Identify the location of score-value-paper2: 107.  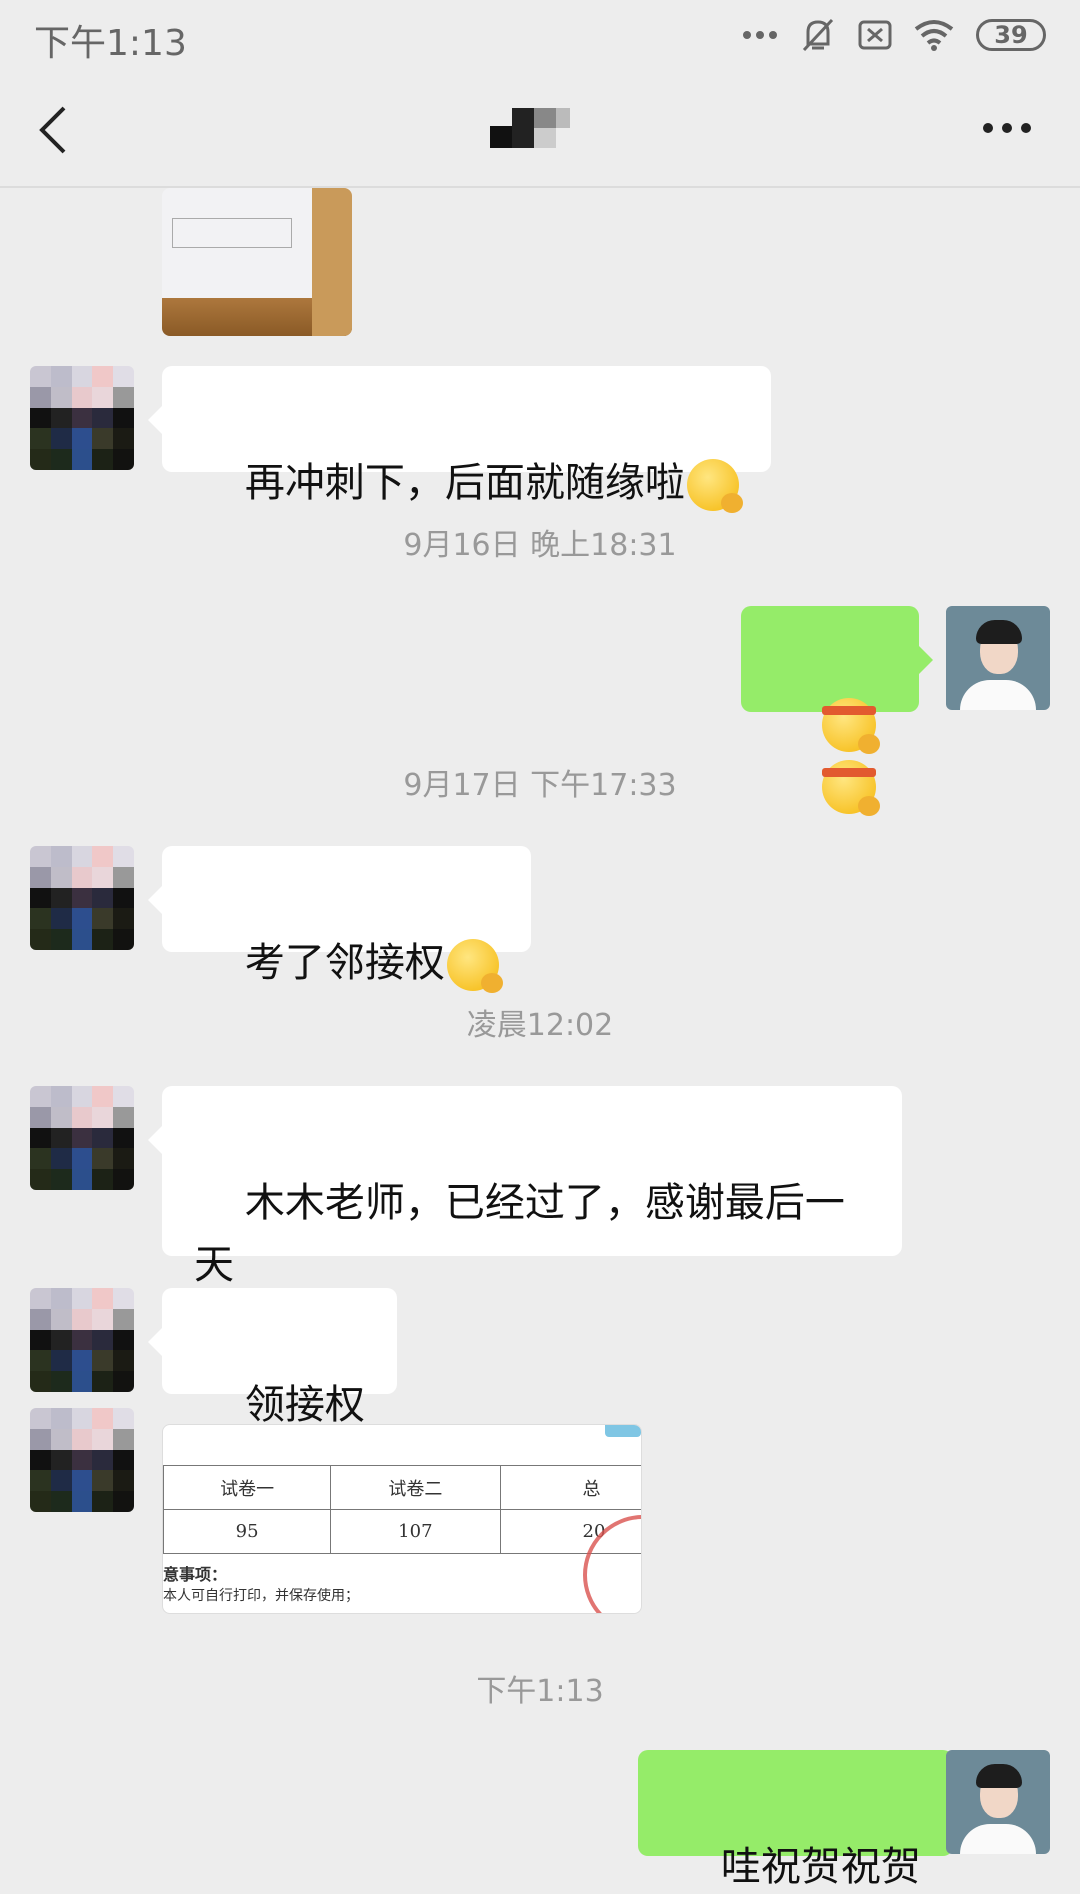
(415, 1531).